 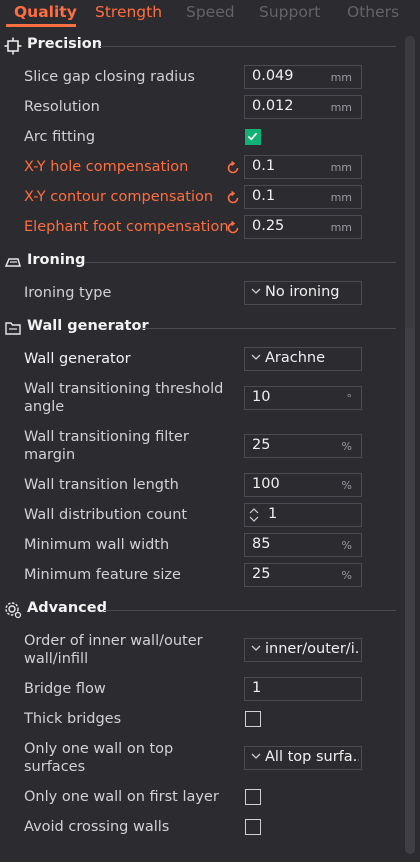 What do you see at coordinates (106, 446) in the screenshot?
I see `label-wall-transitioning-filter-margin: Wall transitioning filter margin` at bounding box center [106, 446].